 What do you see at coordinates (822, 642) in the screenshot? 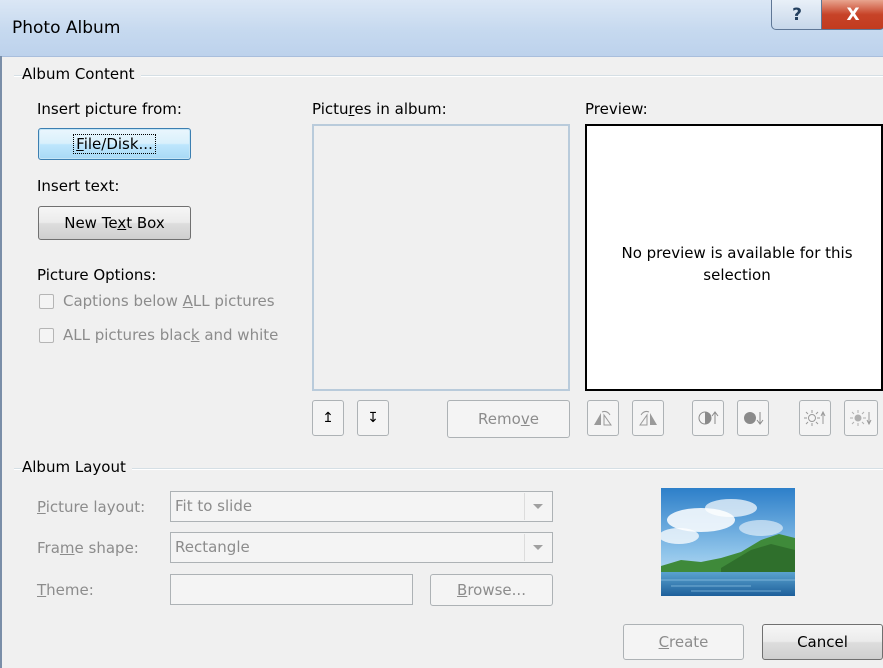
I see `cancel-button: Cancel` at bounding box center [822, 642].